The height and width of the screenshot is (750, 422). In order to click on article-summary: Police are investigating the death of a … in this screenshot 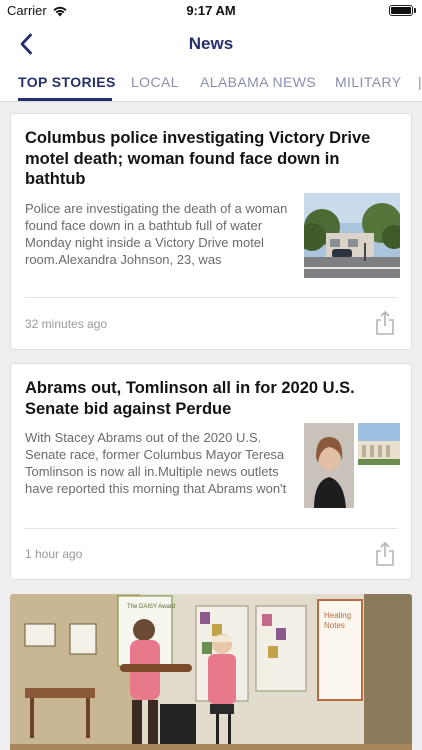, I will do `click(156, 234)`.